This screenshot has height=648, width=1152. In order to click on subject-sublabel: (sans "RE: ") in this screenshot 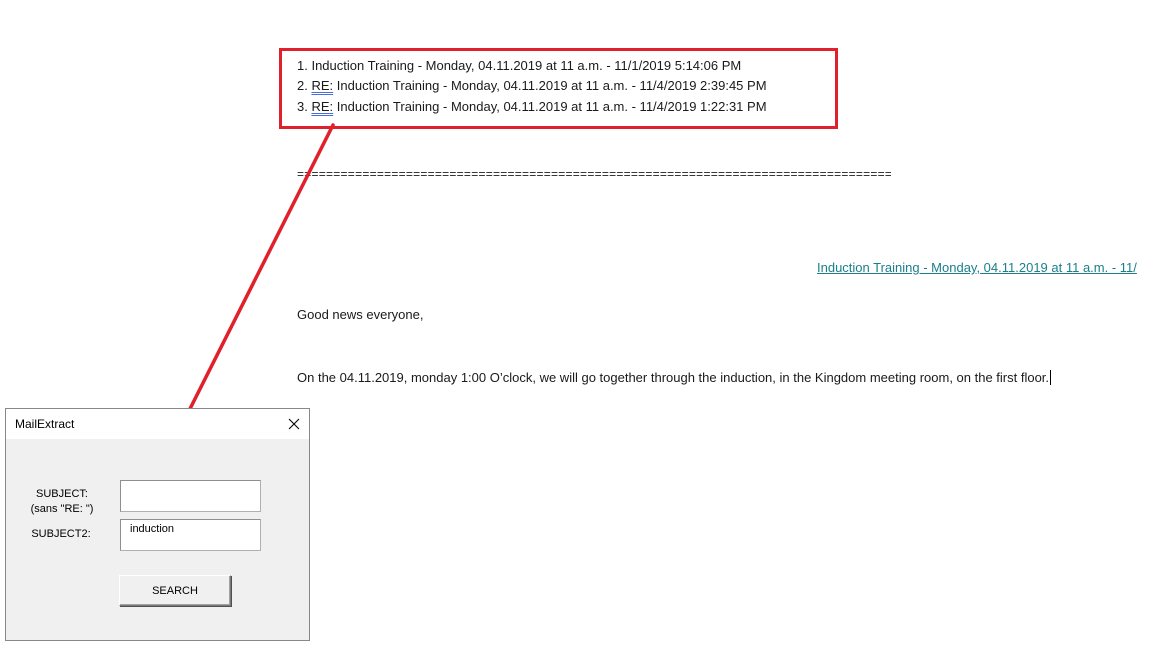, I will do `click(62, 509)`.